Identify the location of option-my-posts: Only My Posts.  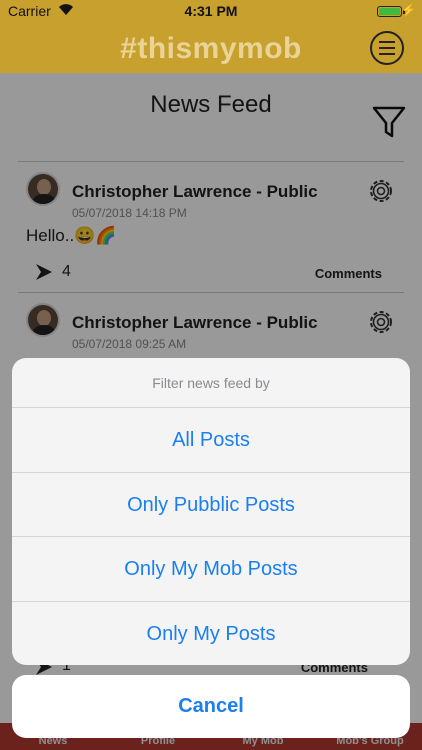
(211, 634).